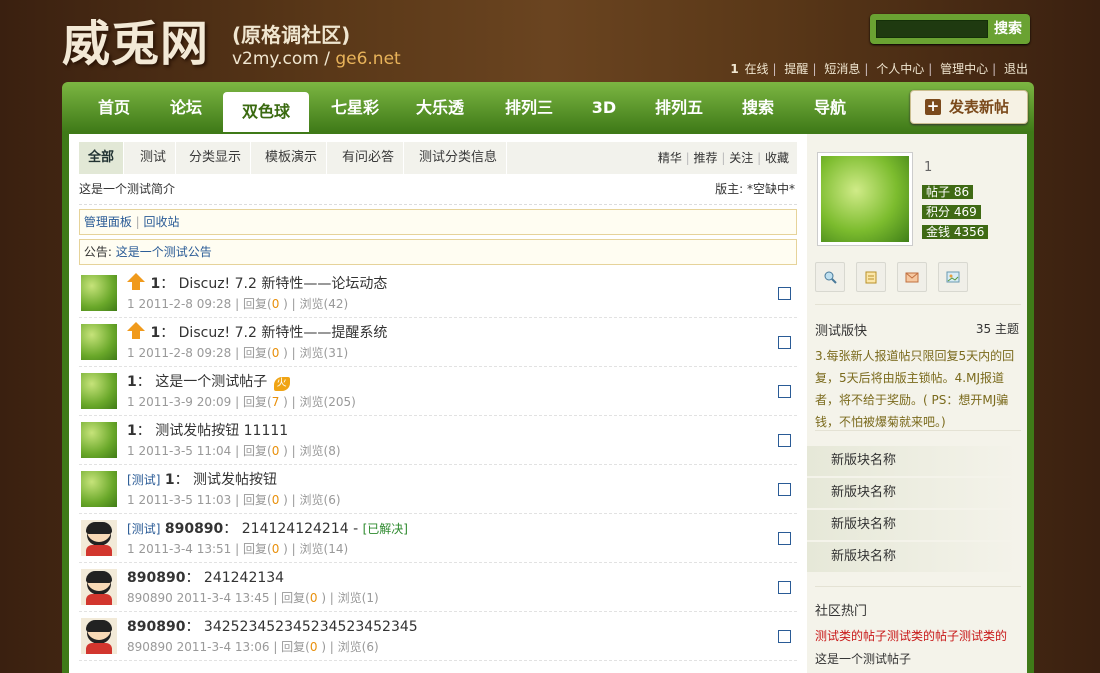 This screenshot has height=673, width=1100. What do you see at coordinates (292, 158) in the screenshot?
I see `subtab-template: 模板演示` at bounding box center [292, 158].